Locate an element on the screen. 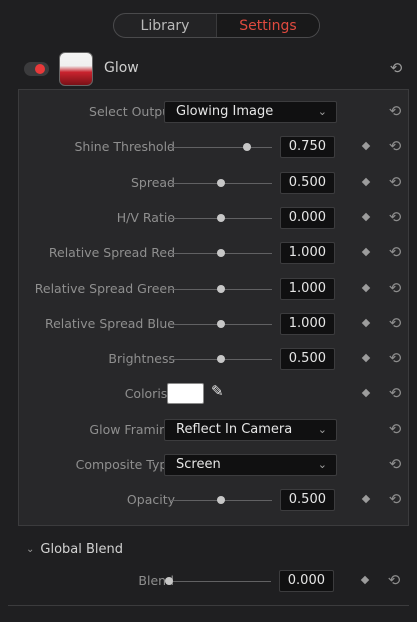  effect-reset-icon: ⟲ is located at coordinates (396, 68).